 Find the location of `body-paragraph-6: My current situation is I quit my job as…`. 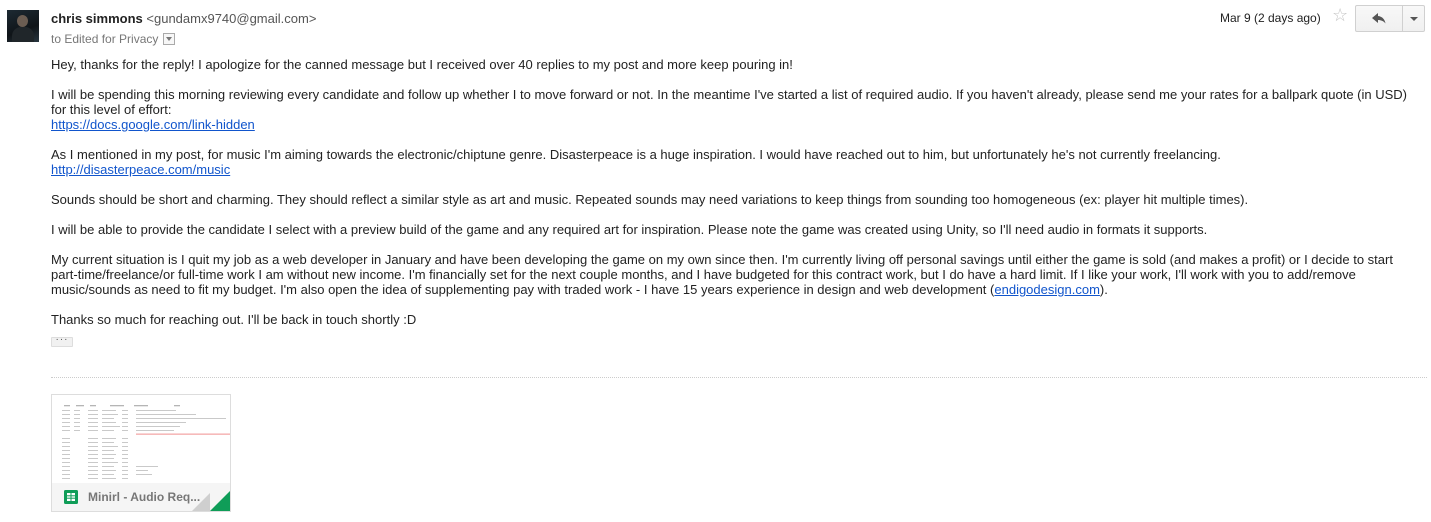

body-paragraph-6: My current situation is I quit my job as… is located at coordinates (733, 274).